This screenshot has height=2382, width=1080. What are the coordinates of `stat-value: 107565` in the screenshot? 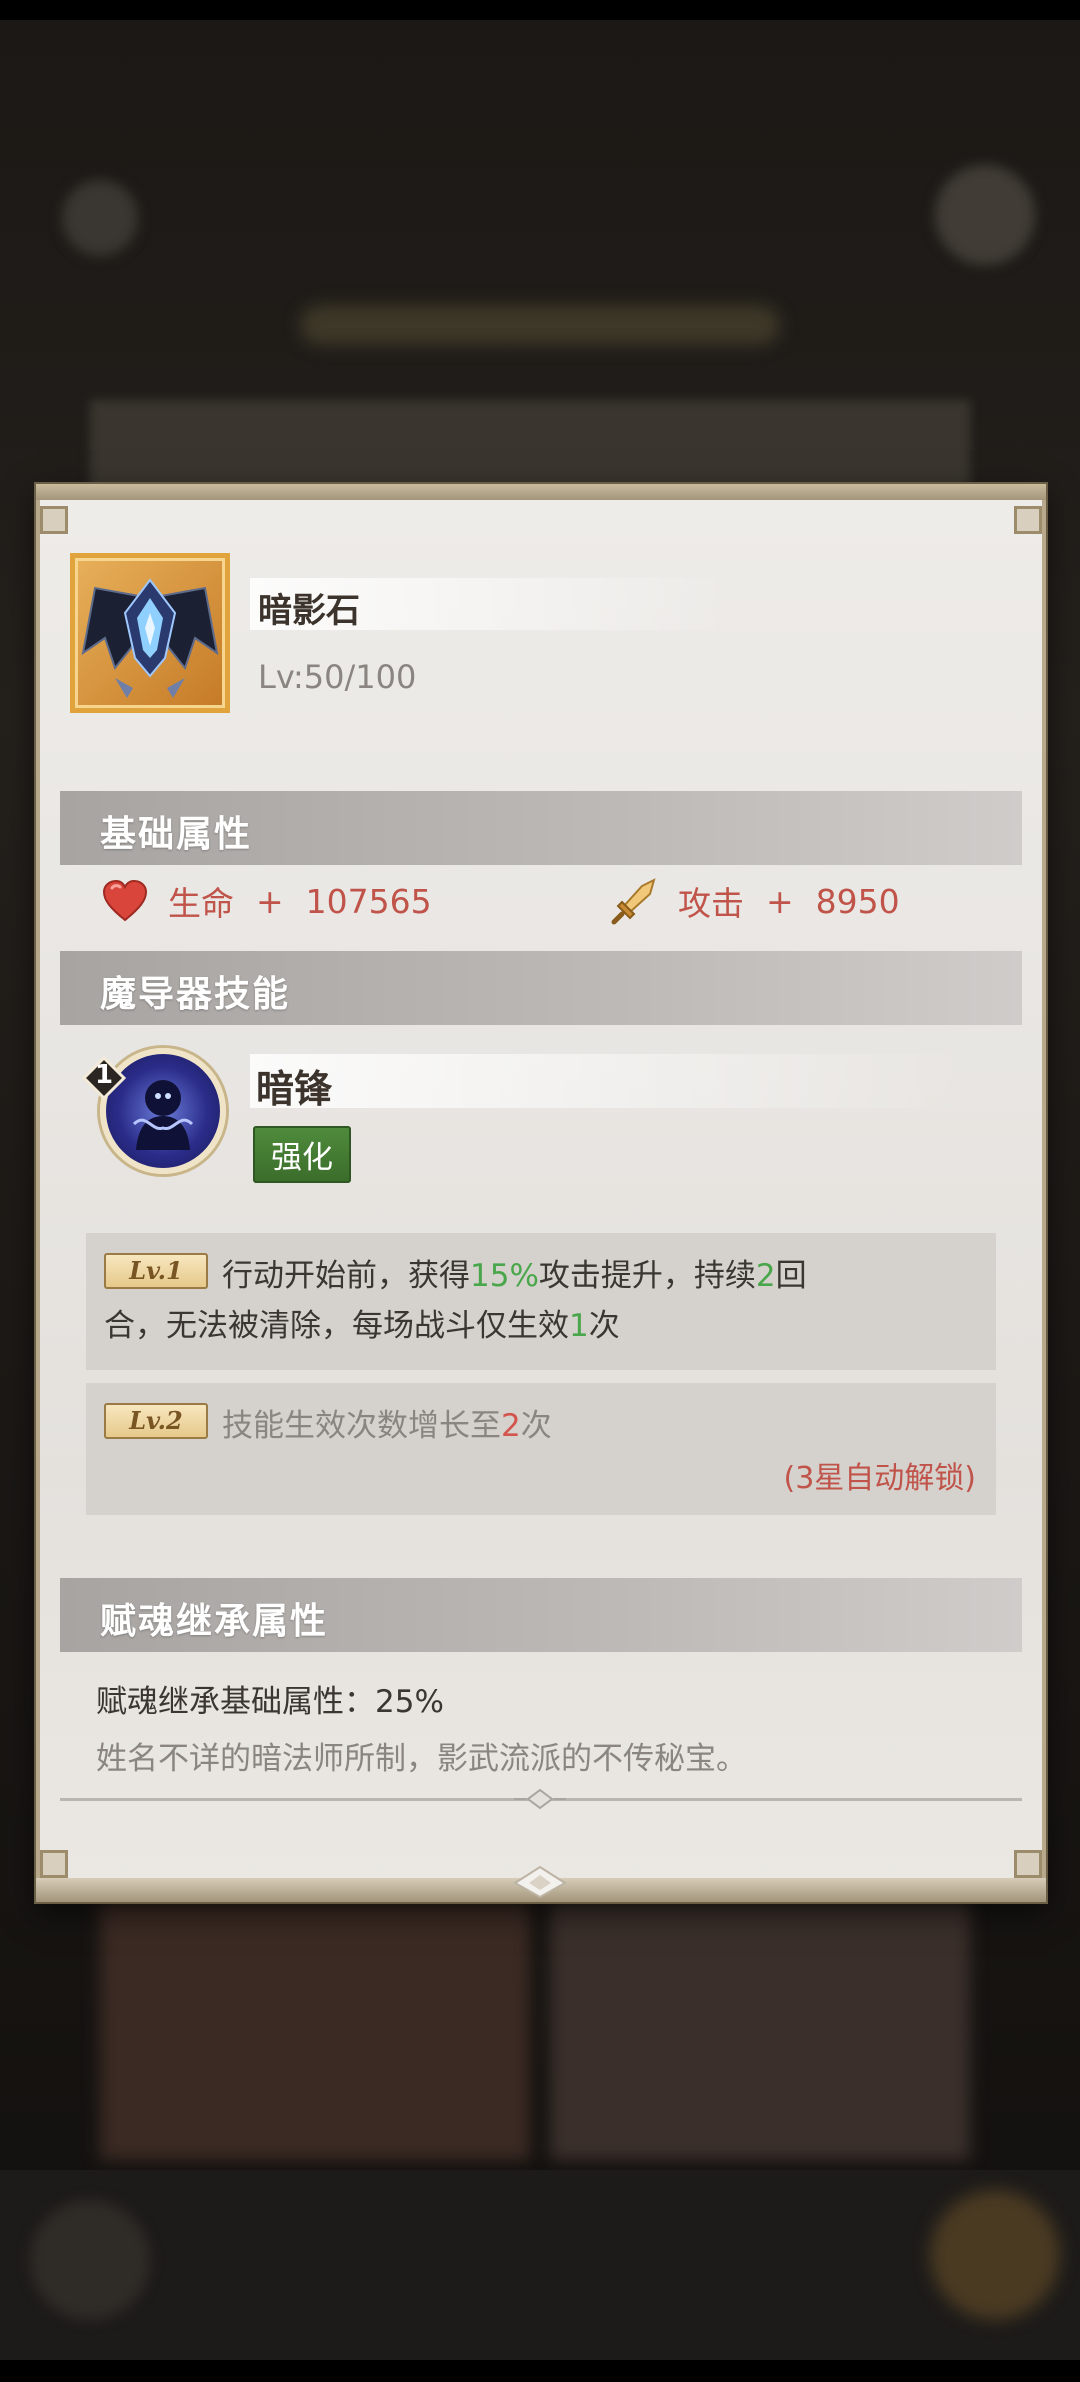 It's located at (368, 901).